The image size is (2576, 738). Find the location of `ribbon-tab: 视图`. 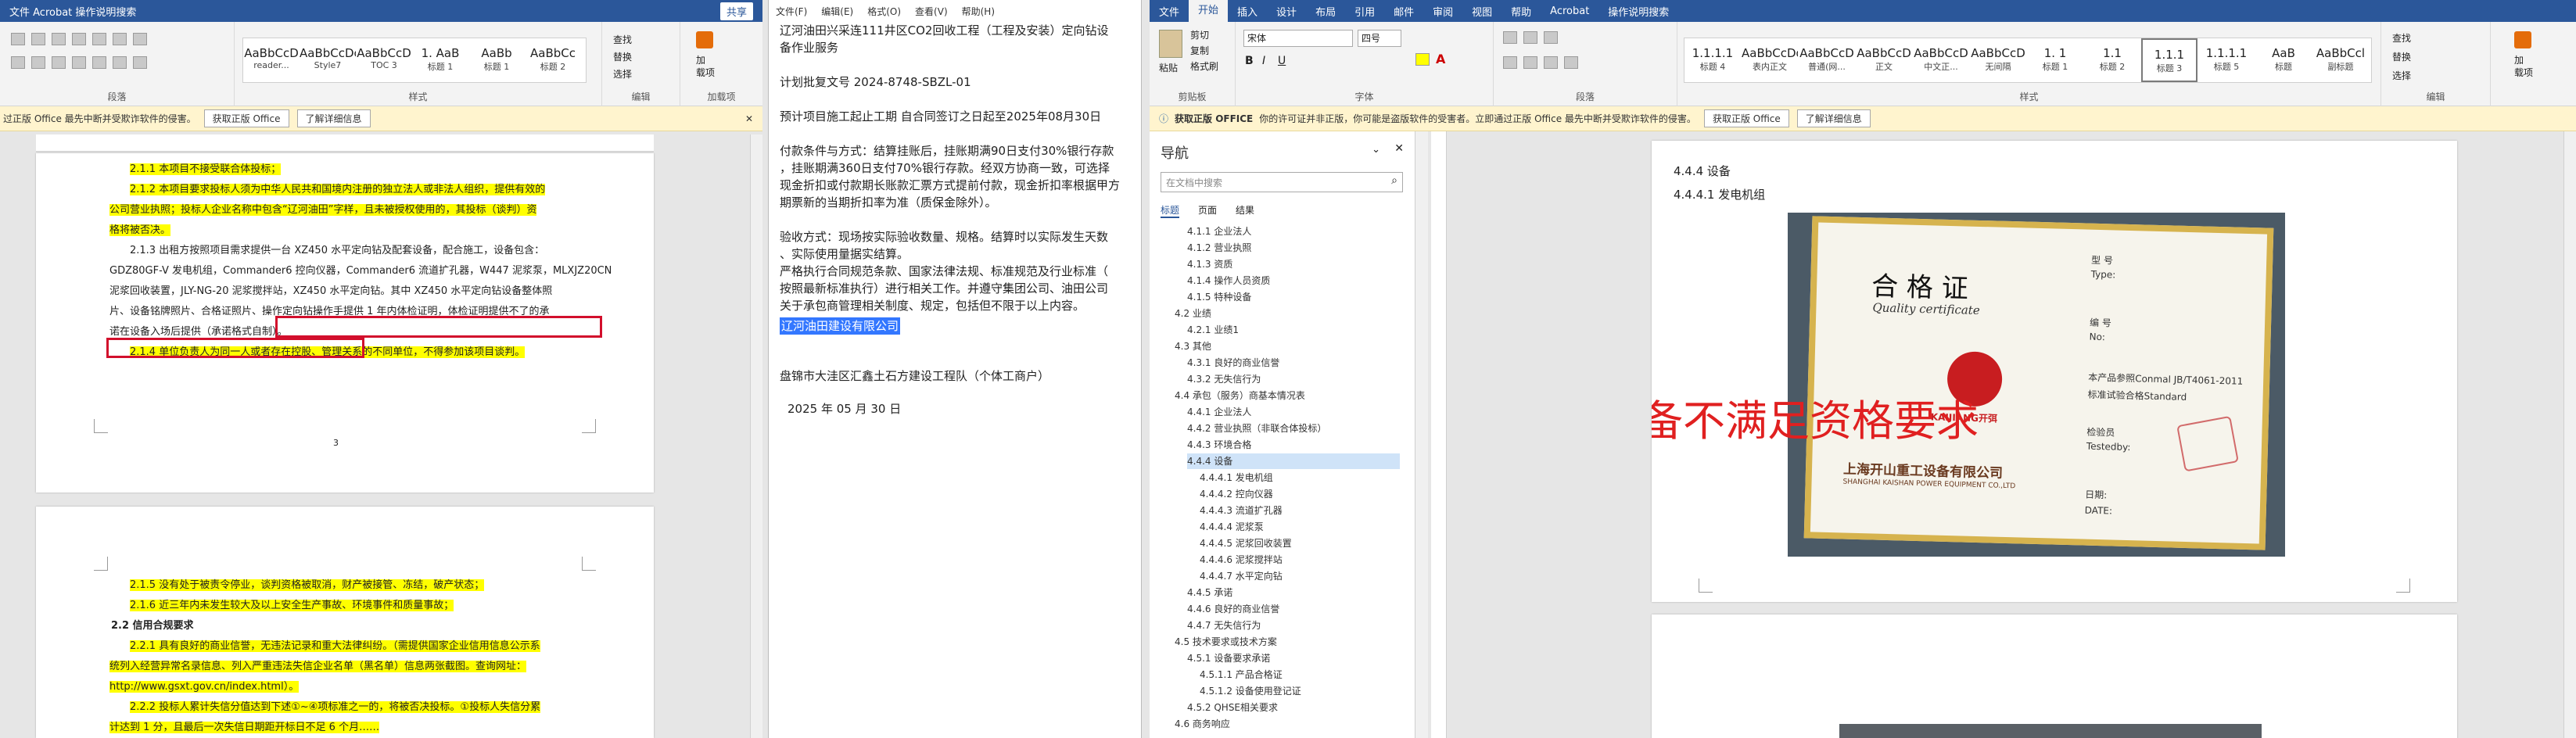

ribbon-tab: 视图 is located at coordinates (1481, 12).